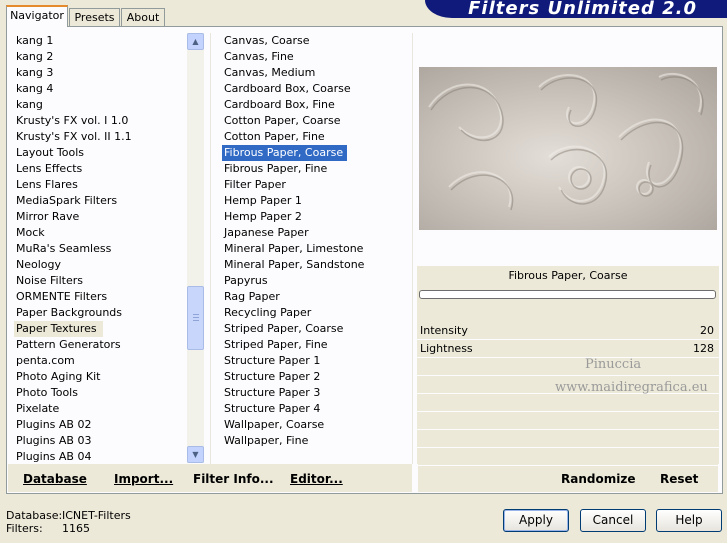 The image size is (727, 543). Describe the element at coordinates (100, 313) in the screenshot. I see `category-item: Paper Backgrounds` at that location.